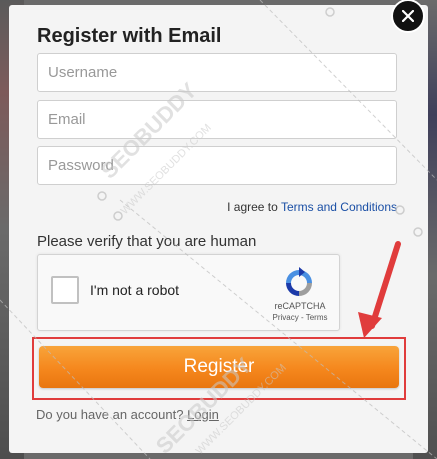 The width and height of the screenshot is (437, 459). What do you see at coordinates (129, 36) in the screenshot?
I see `modal-title: Register with Email` at bounding box center [129, 36].